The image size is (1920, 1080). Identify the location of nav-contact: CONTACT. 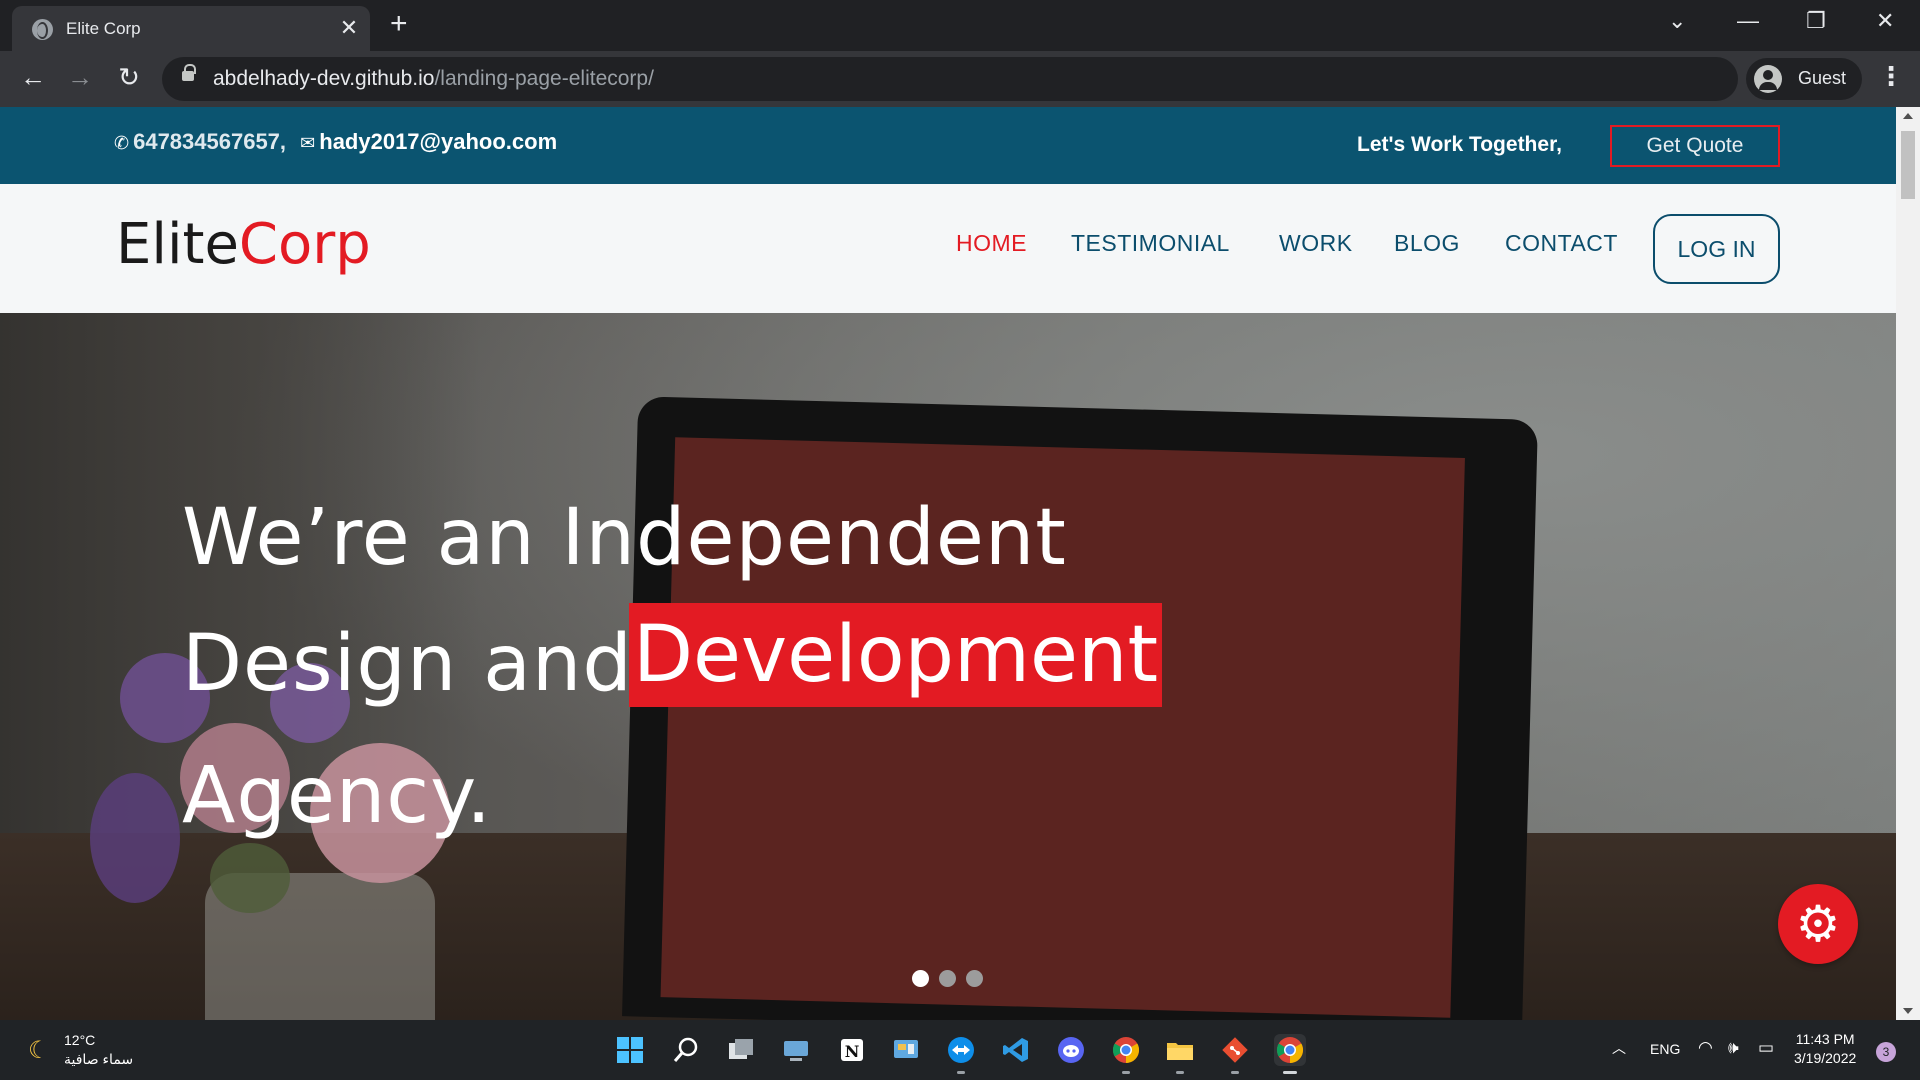
(1561, 243).